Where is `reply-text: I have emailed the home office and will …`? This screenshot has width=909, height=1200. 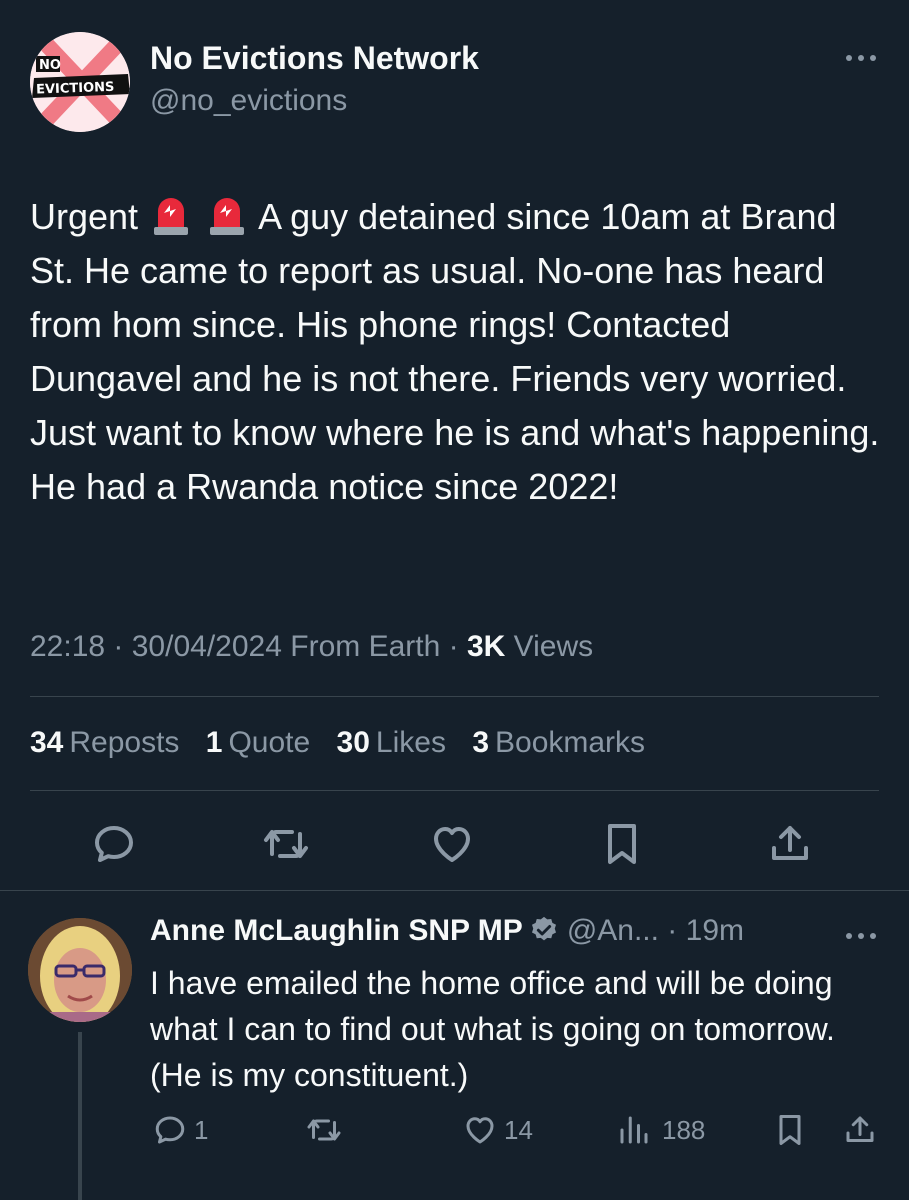 reply-text: I have emailed the home office and will … is located at coordinates (492, 1029).